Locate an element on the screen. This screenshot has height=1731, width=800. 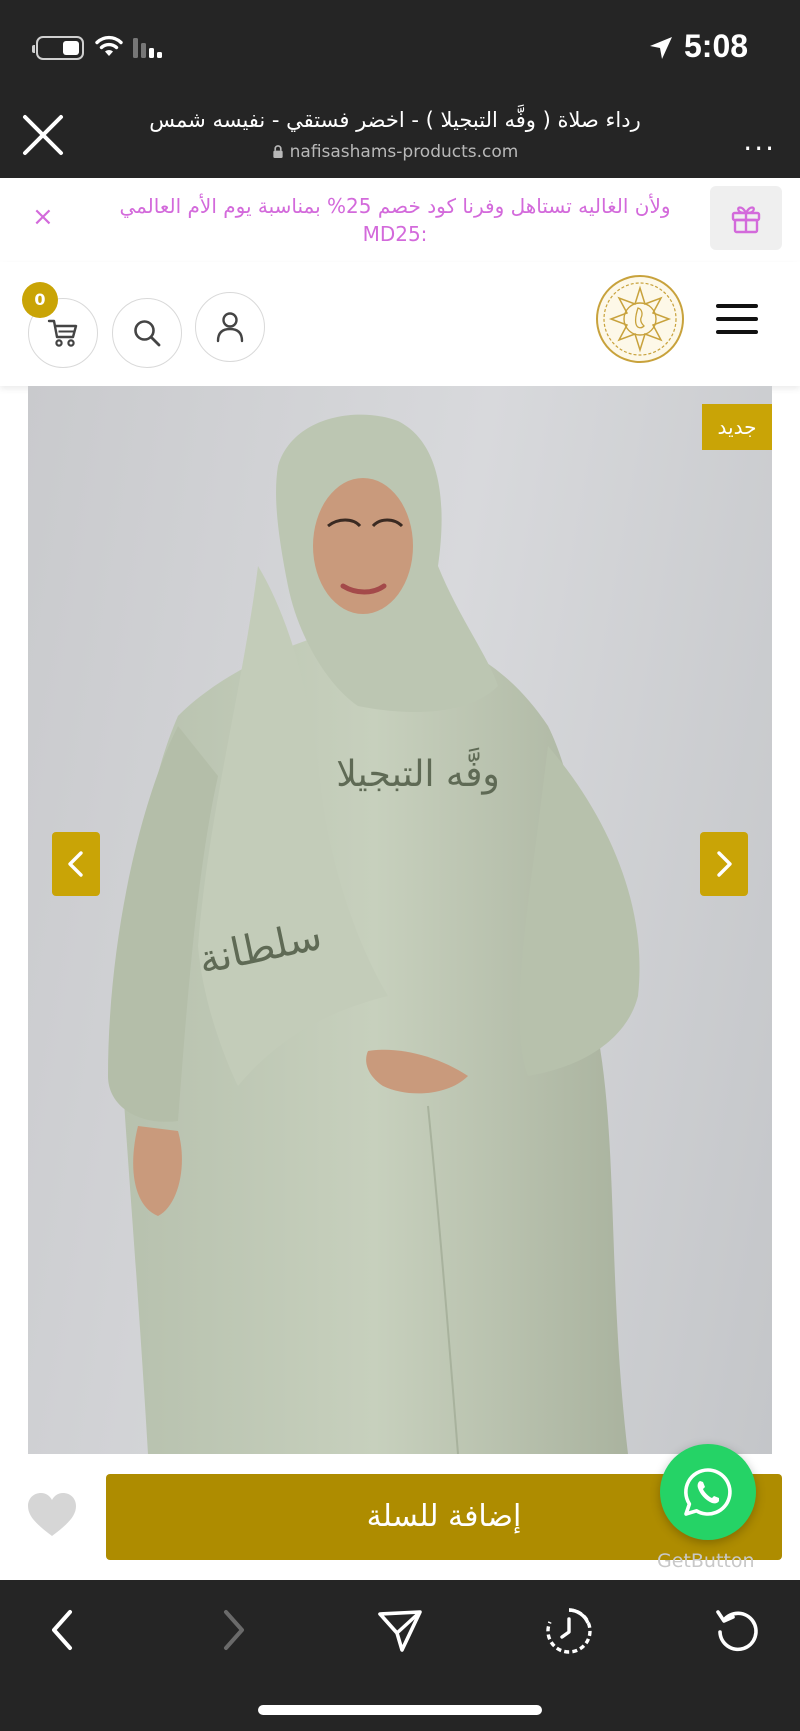
battery-icon is located at coordinates (58, 48).